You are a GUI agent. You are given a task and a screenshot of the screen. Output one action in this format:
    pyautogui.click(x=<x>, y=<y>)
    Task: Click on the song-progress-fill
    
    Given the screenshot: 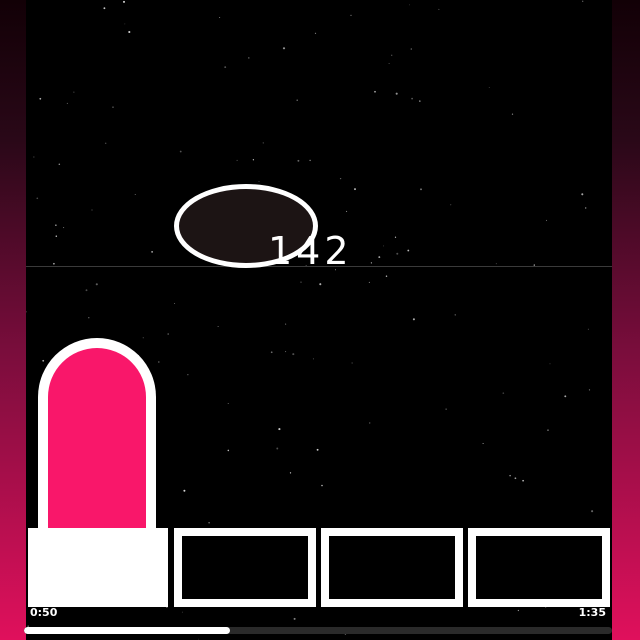 What is the action you would take?
    pyautogui.click(x=127, y=630)
    